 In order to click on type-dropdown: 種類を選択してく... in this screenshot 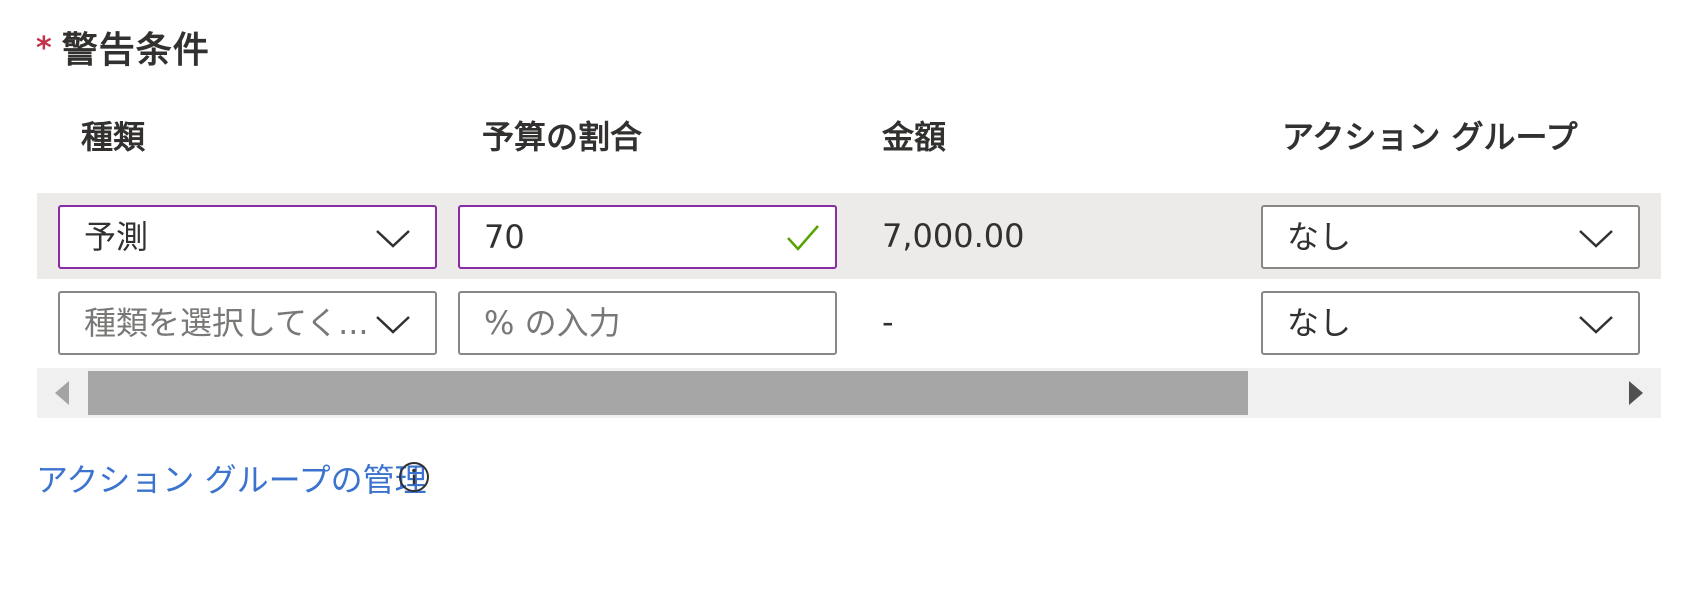, I will do `click(247, 323)`.